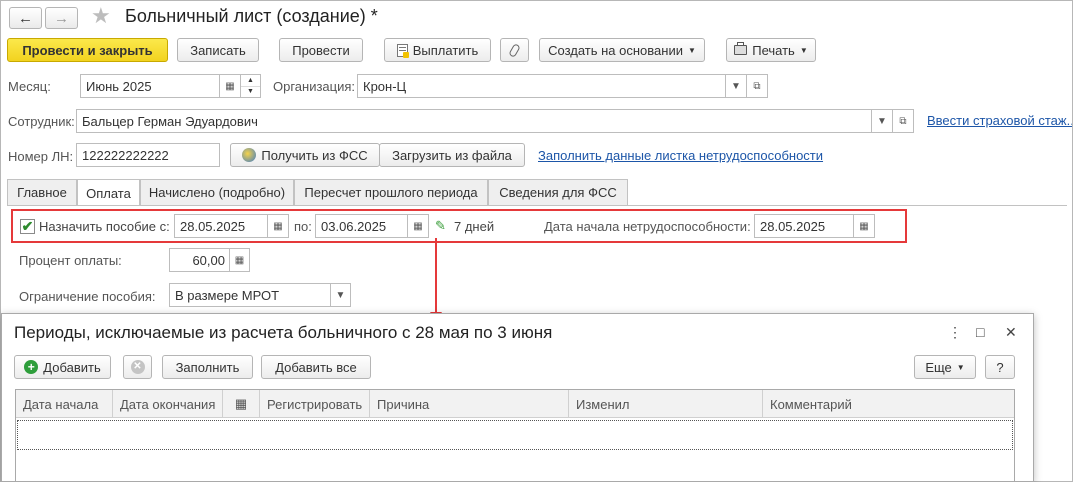 The width and height of the screenshot is (1073, 482). Describe the element at coordinates (101, 16) in the screenshot. I see `favorite-star-icon: ★` at that location.